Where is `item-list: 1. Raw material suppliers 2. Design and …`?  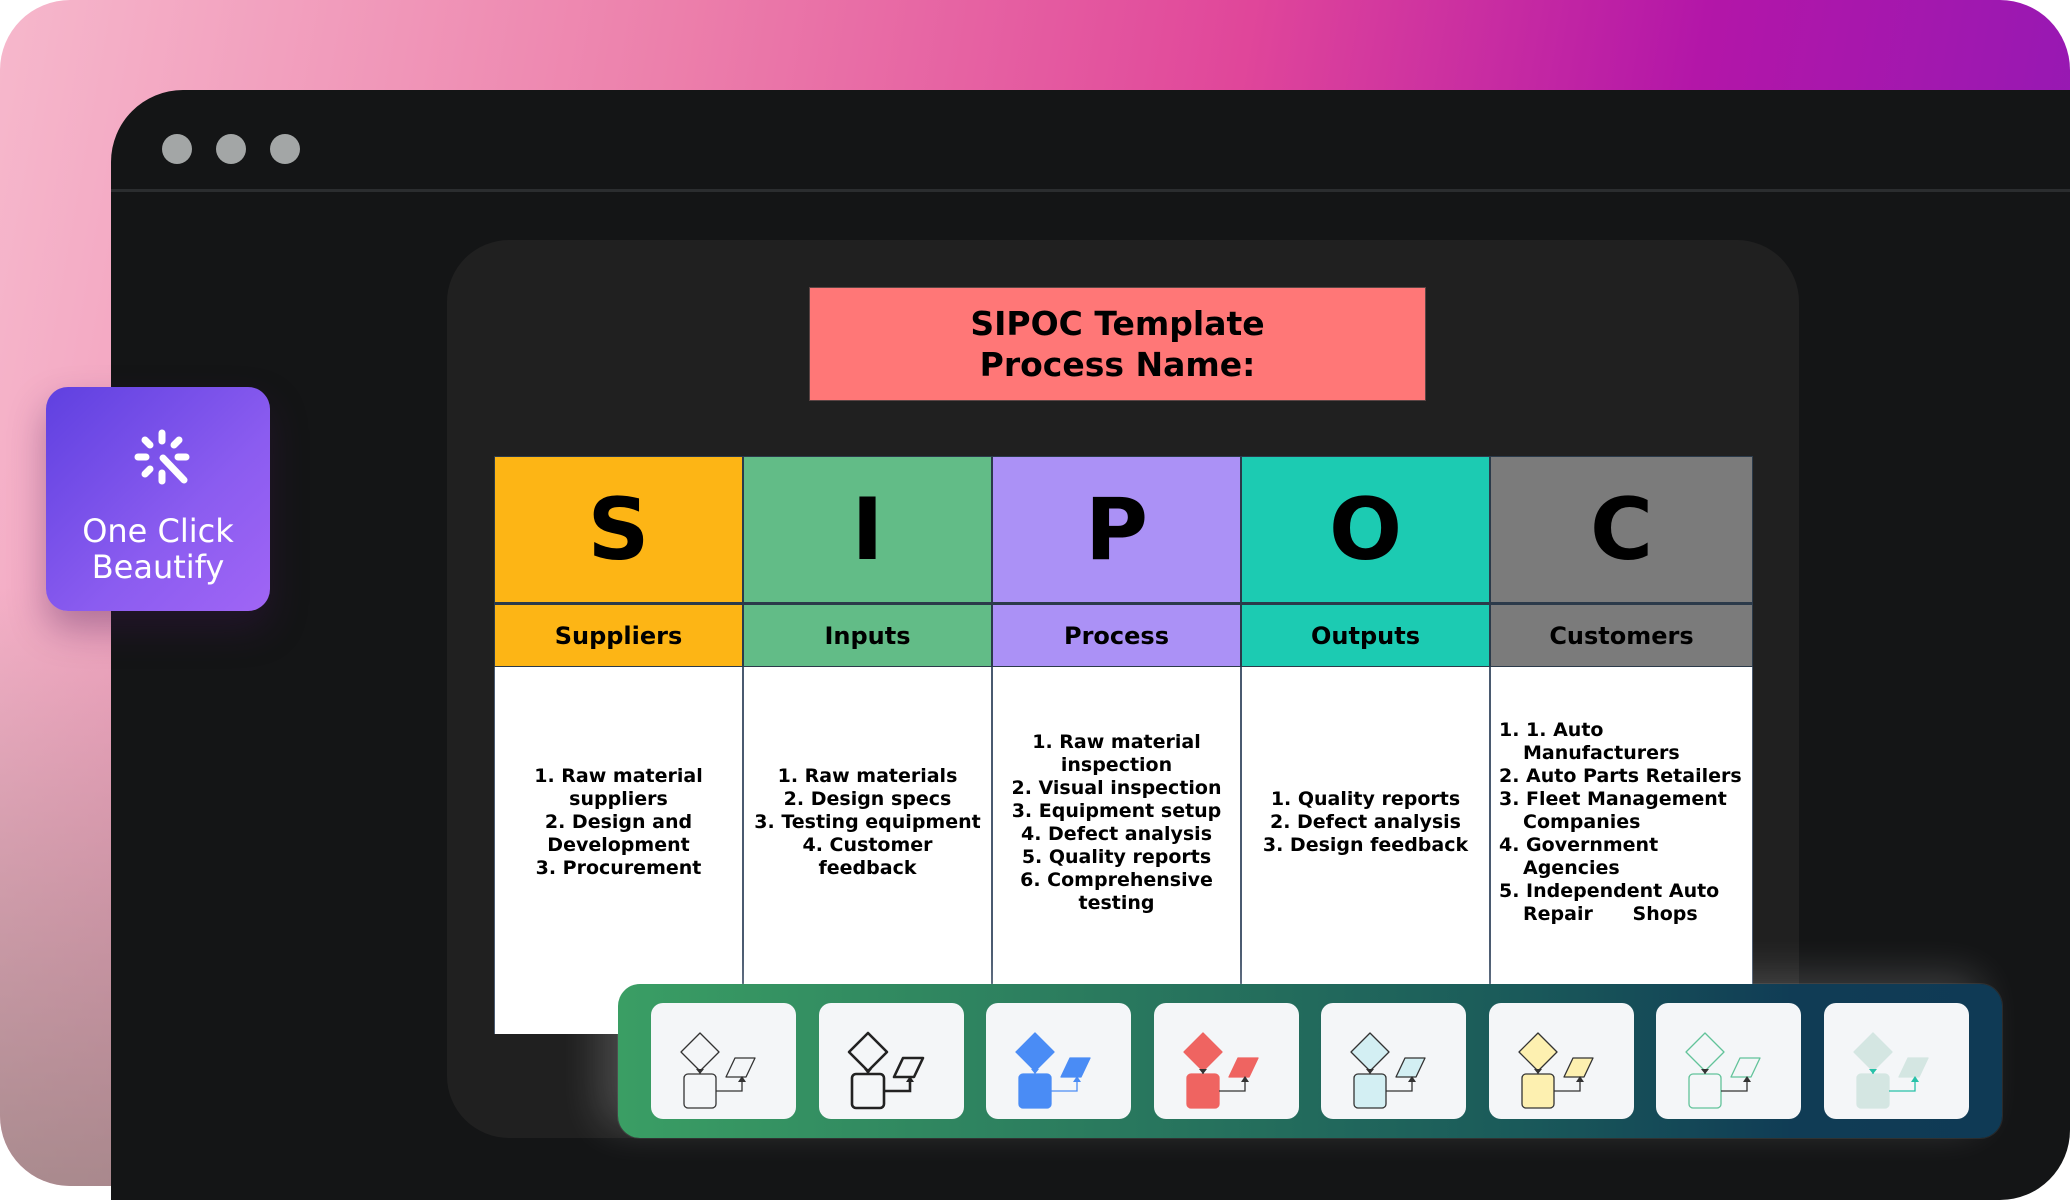 item-list: 1. Raw material suppliers 2. Design and … is located at coordinates (618, 822).